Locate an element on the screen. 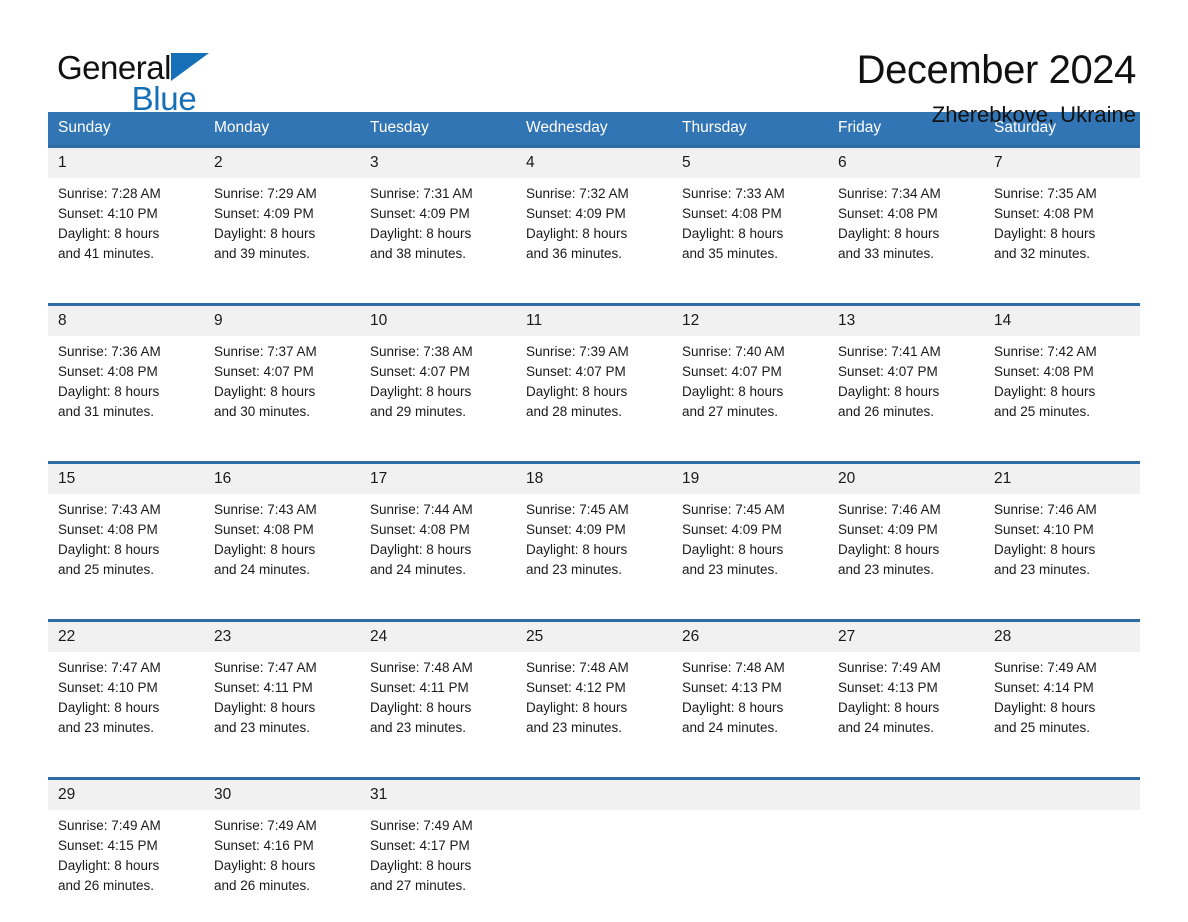 The image size is (1188, 922). sunrise-text: Sunrise: 7:37 AM is located at coordinates (287, 352).